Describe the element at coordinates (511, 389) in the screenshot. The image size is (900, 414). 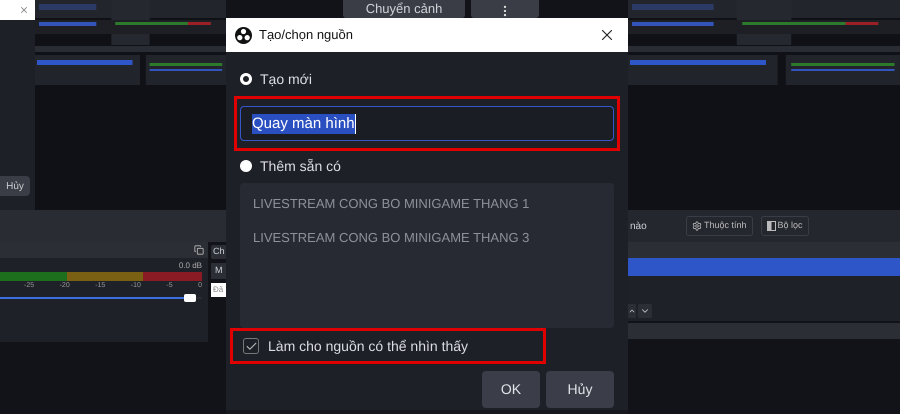
I see `ok-button: OK` at that location.